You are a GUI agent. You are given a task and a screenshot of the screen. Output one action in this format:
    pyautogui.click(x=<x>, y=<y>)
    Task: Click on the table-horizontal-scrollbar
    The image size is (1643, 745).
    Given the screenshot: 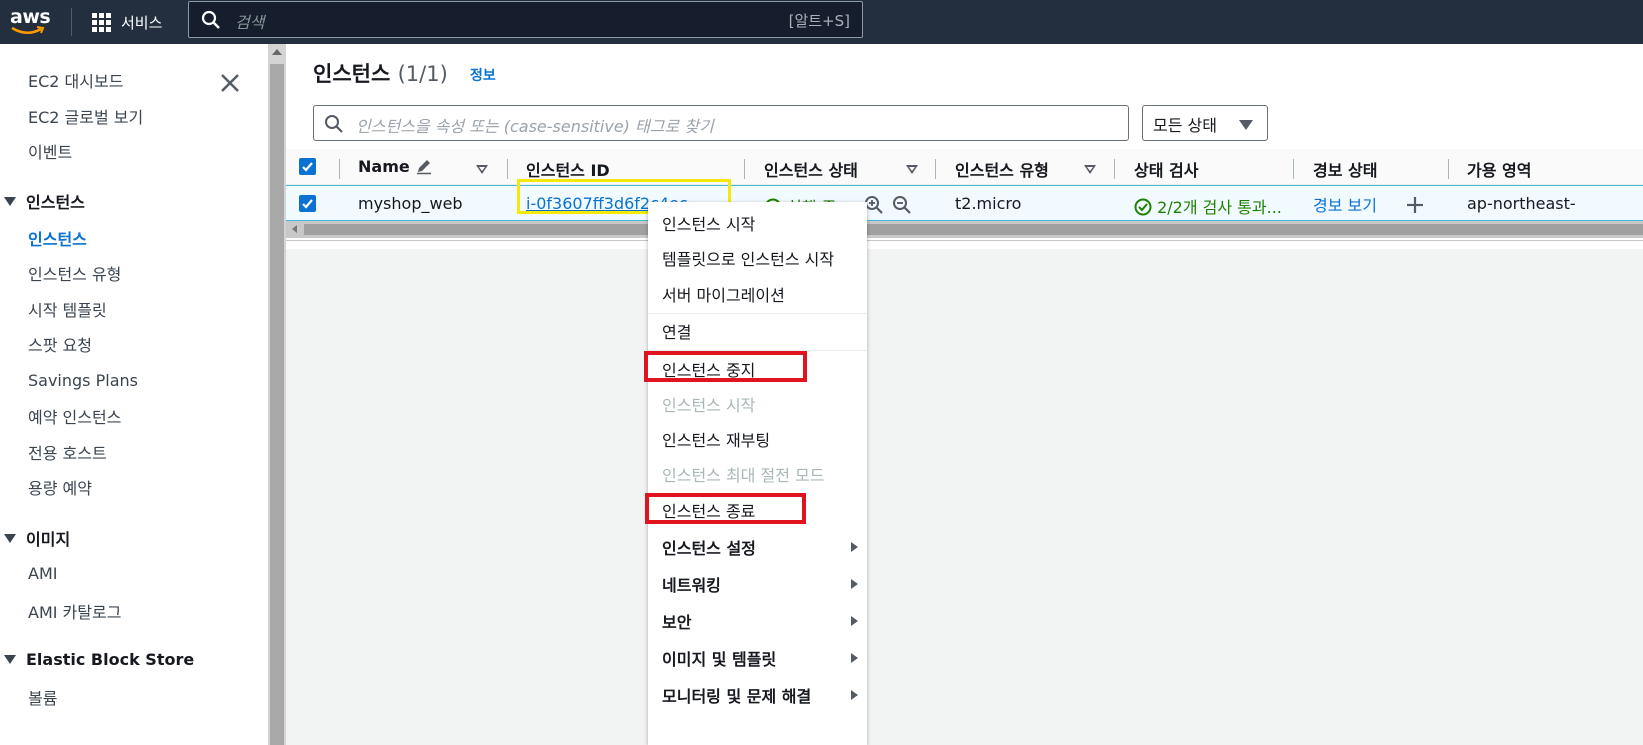 What is the action you would take?
    pyautogui.click(x=964, y=229)
    